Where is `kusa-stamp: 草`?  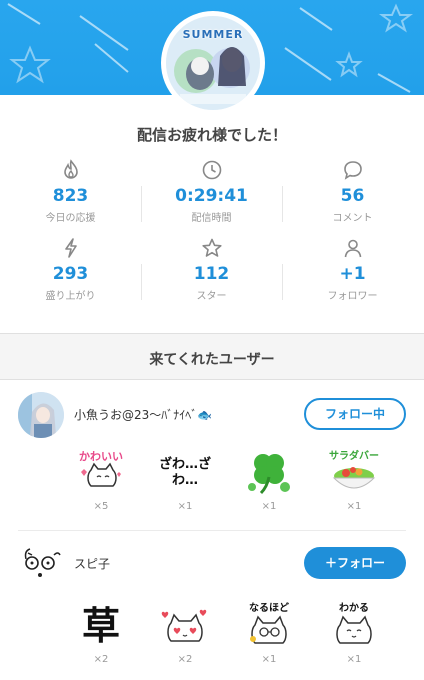
kusa-stamp: 草 is located at coordinates (101, 626).